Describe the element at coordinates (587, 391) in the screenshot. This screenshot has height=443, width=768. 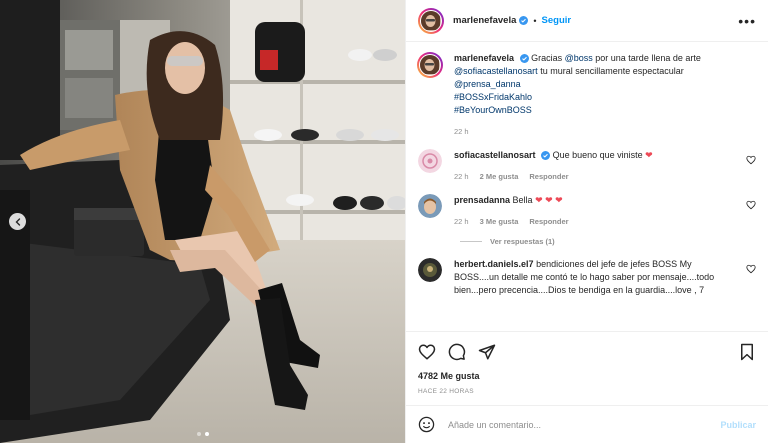
I see `post-timestamp: HACE 22 HORAS` at that location.